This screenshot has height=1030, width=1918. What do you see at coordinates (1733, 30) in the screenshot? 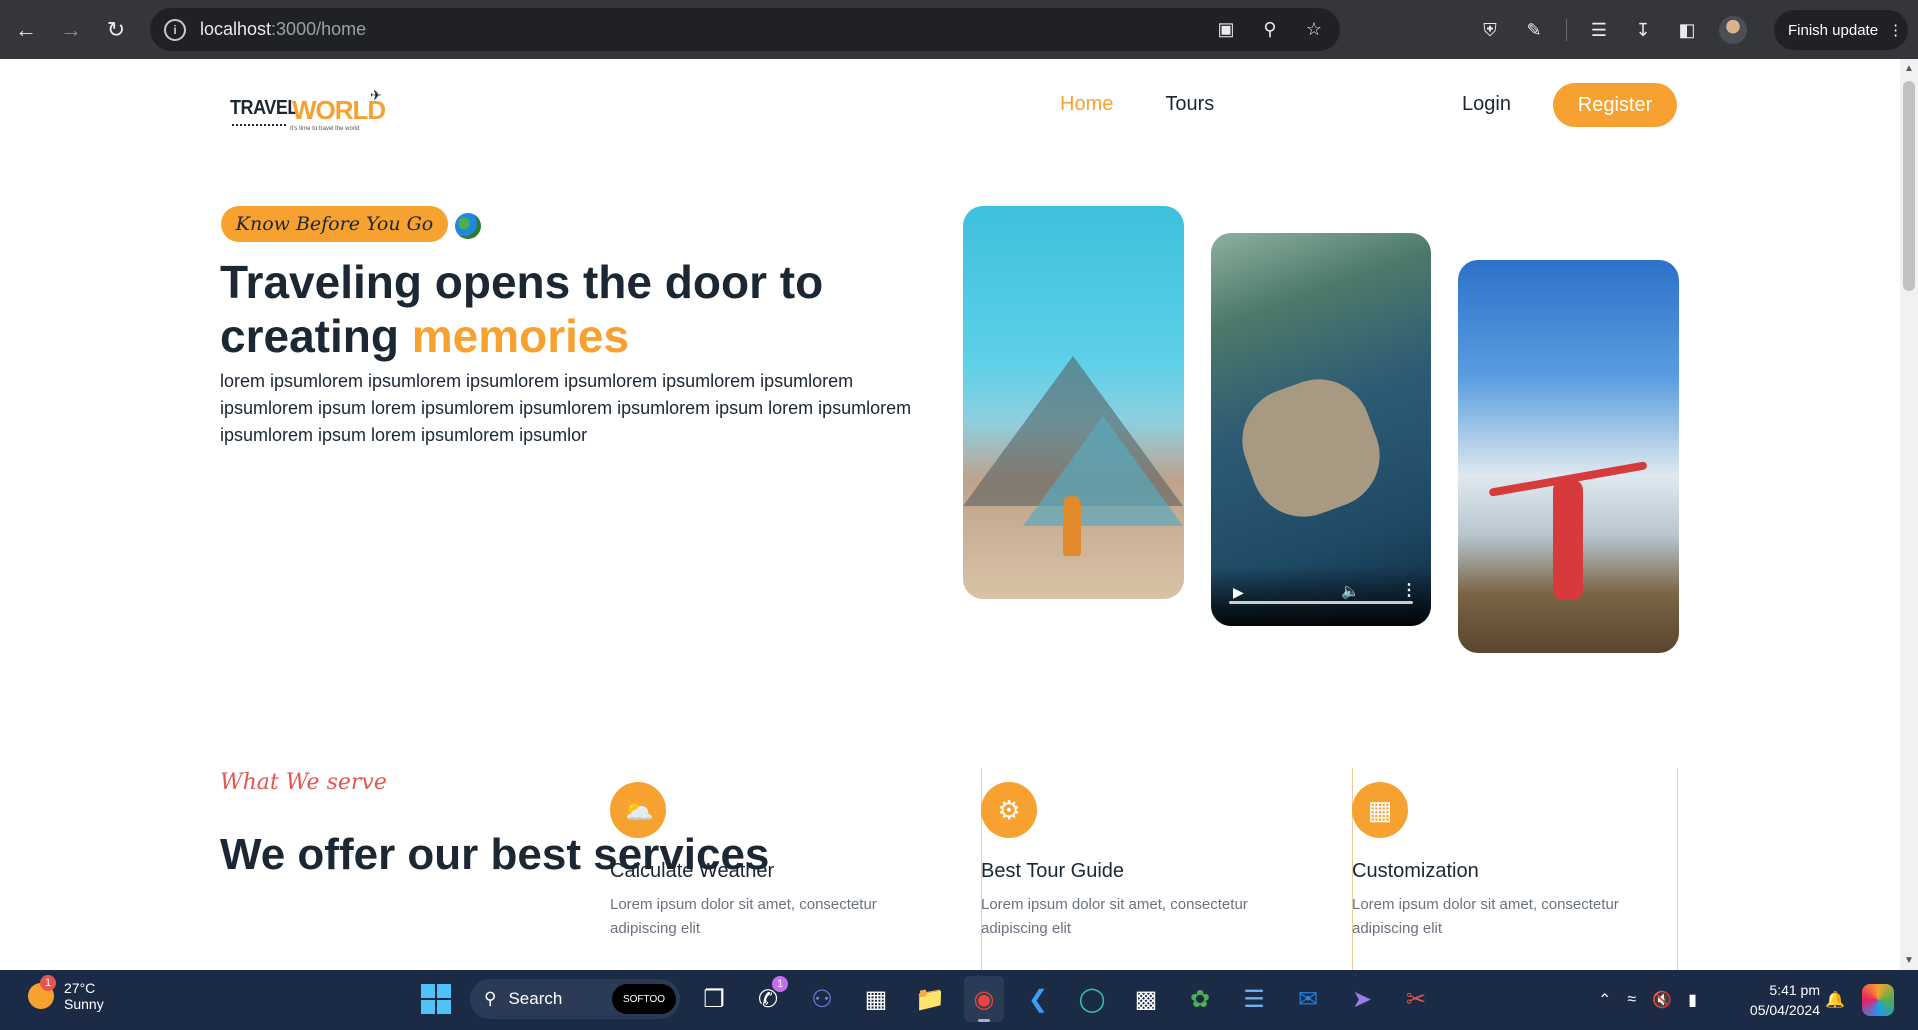
I see `profile-avatar` at bounding box center [1733, 30].